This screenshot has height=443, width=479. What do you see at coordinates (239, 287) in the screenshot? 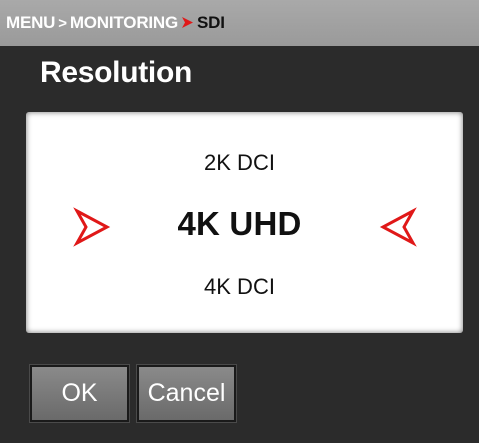
I see `picker-option-next: 4K DCI` at bounding box center [239, 287].